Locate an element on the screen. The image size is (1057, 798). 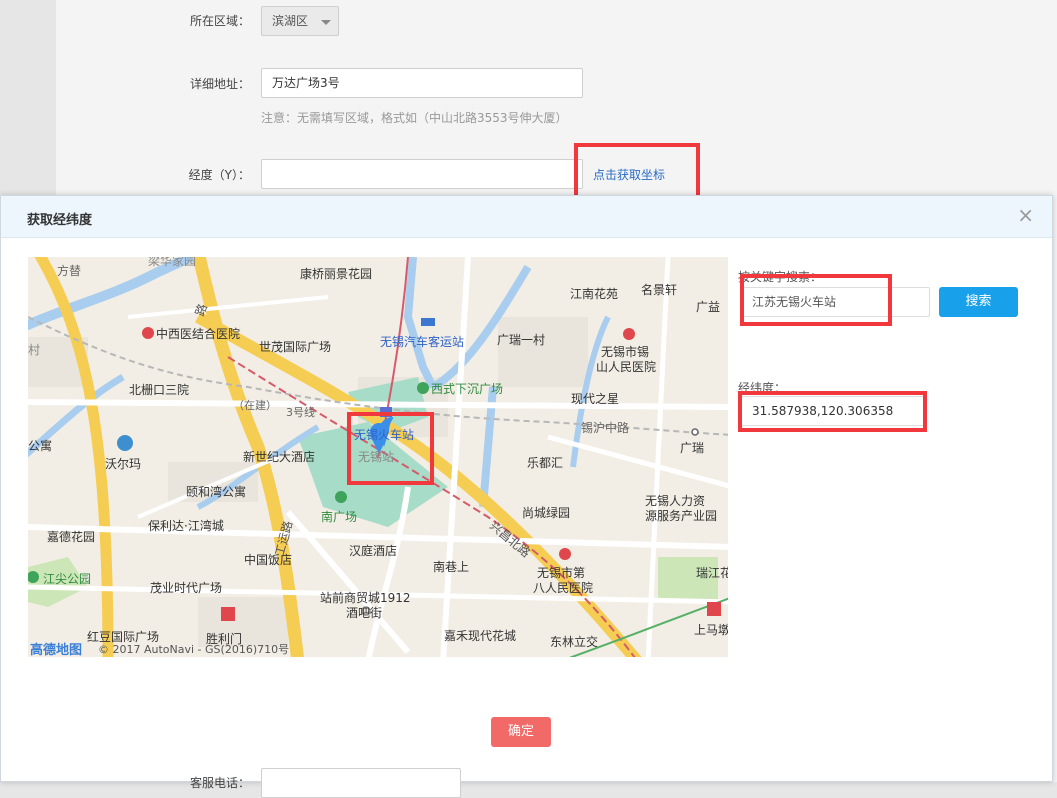
map-label: 无锡站 is located at coordinates (376, 456).